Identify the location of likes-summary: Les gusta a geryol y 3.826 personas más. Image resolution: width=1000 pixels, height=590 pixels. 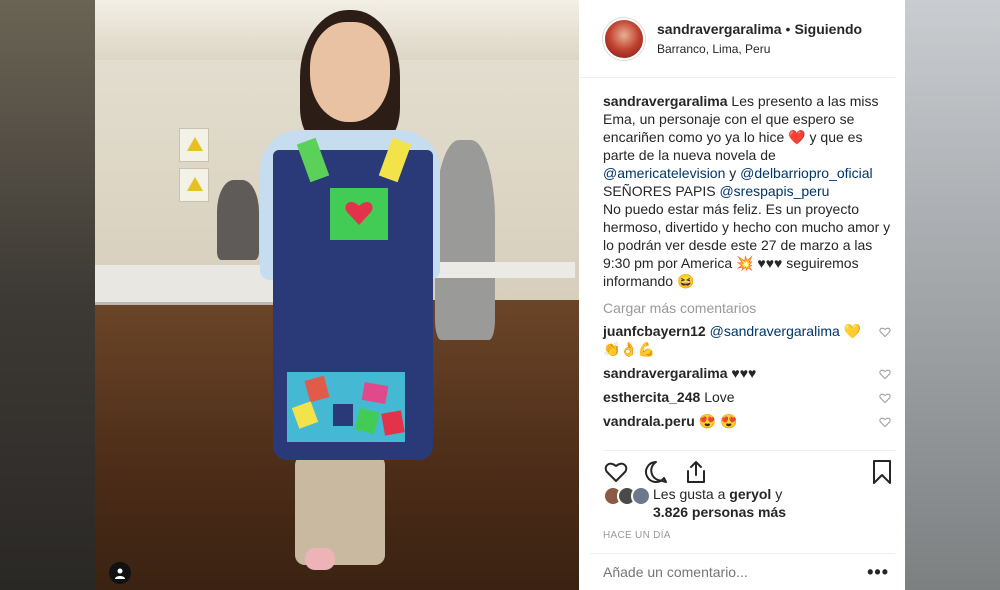
(694, 503).